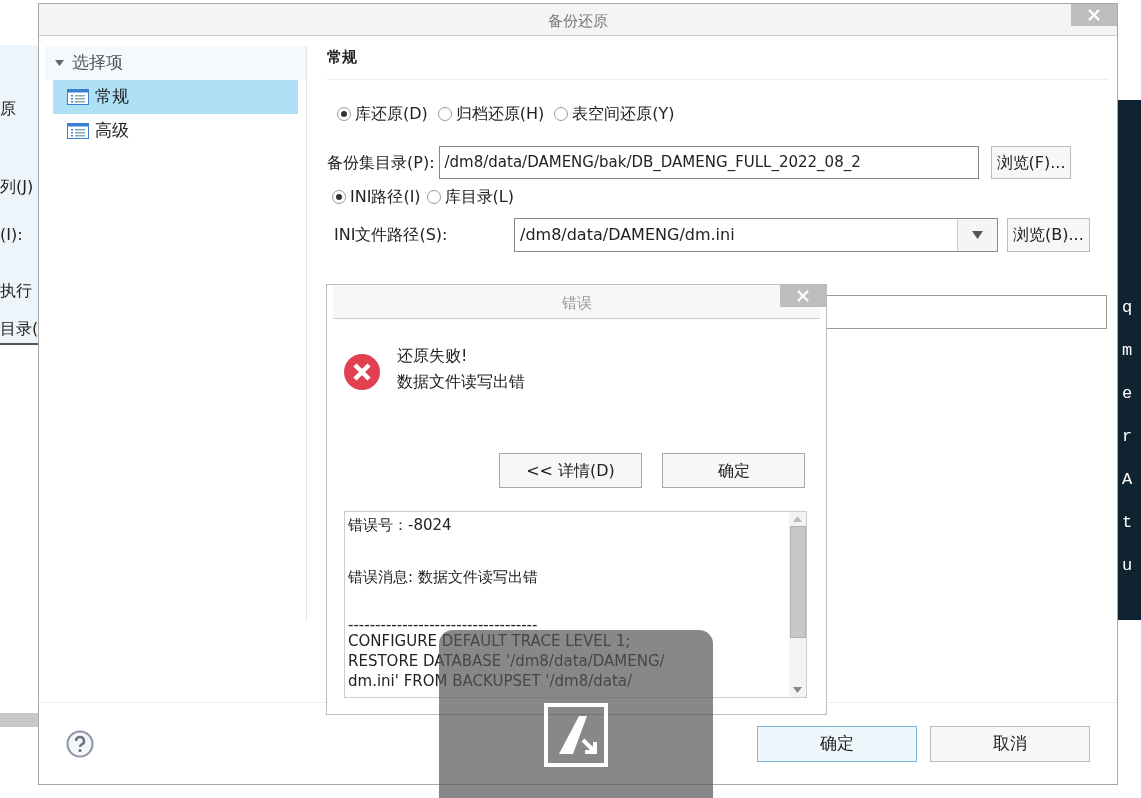  I want to click on scroll-up-icon, so click(797, 519).